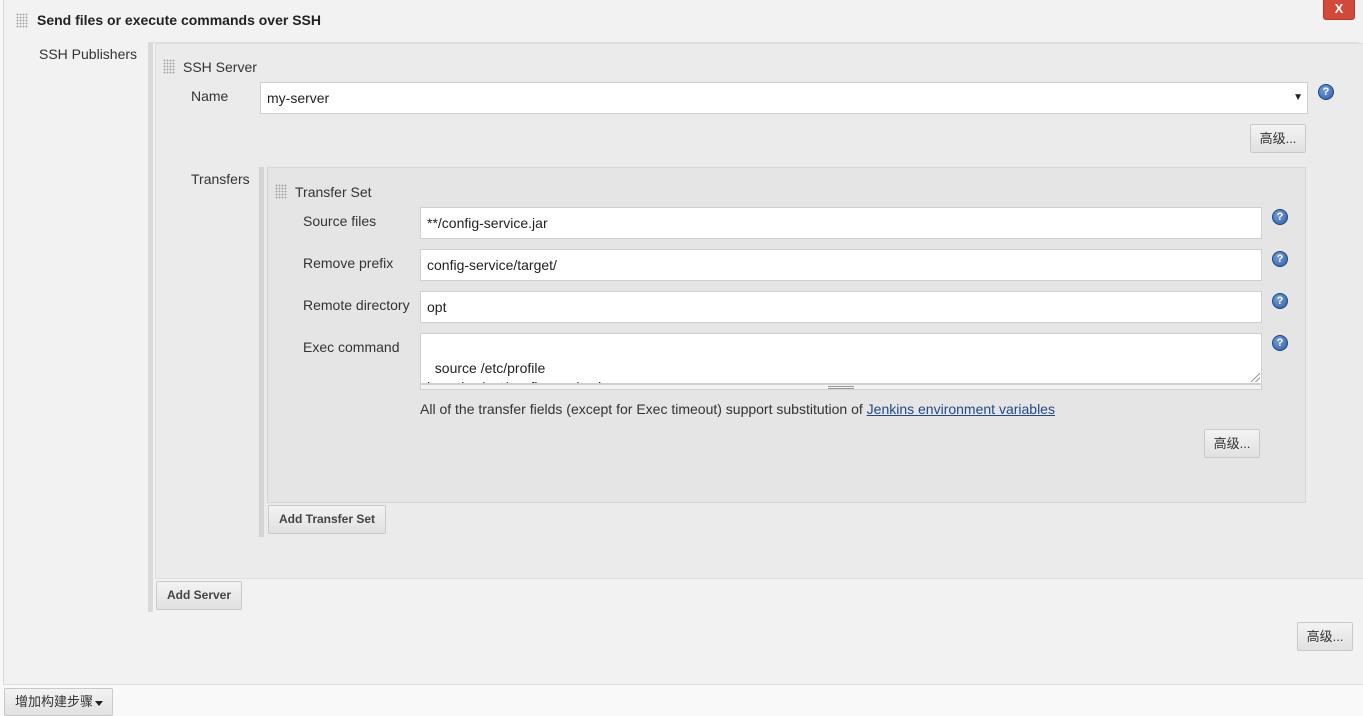 The image size is (1363, 716). I want to click on env-variables-link: Jenkins environment variables, so click(961, 409).